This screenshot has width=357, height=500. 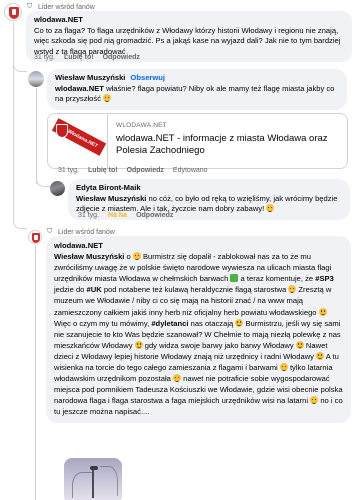 What do you see at coordinates (147, 77) in the screenshot?
I see `follow-button: Obserwuj` at bounding box center [147, 77].